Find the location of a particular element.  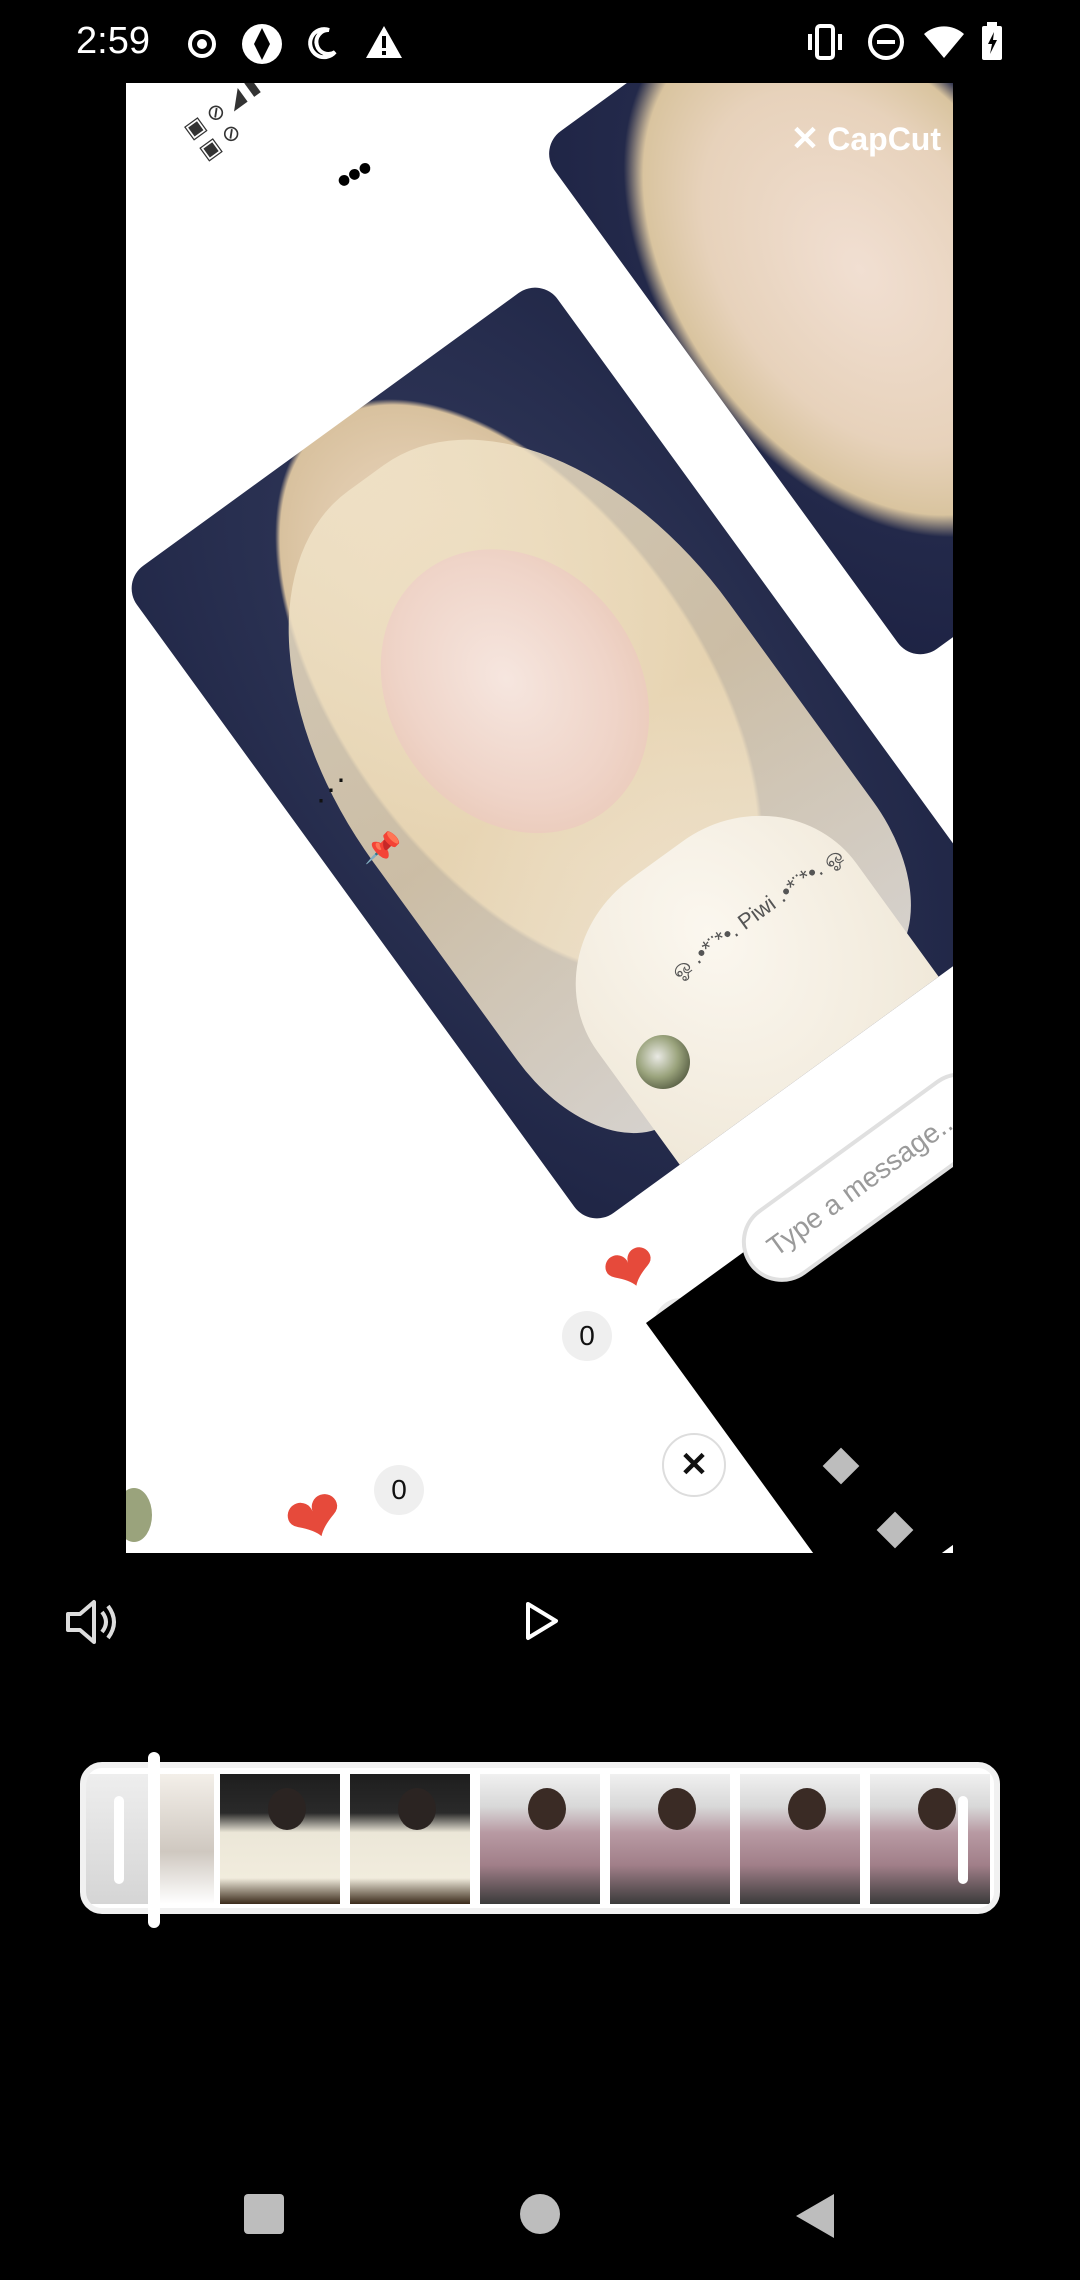

sticker-icons-cluster: ▣ ⊘ ◢ ▮ ▣ ⊘ is located at coordinates (221, 124).